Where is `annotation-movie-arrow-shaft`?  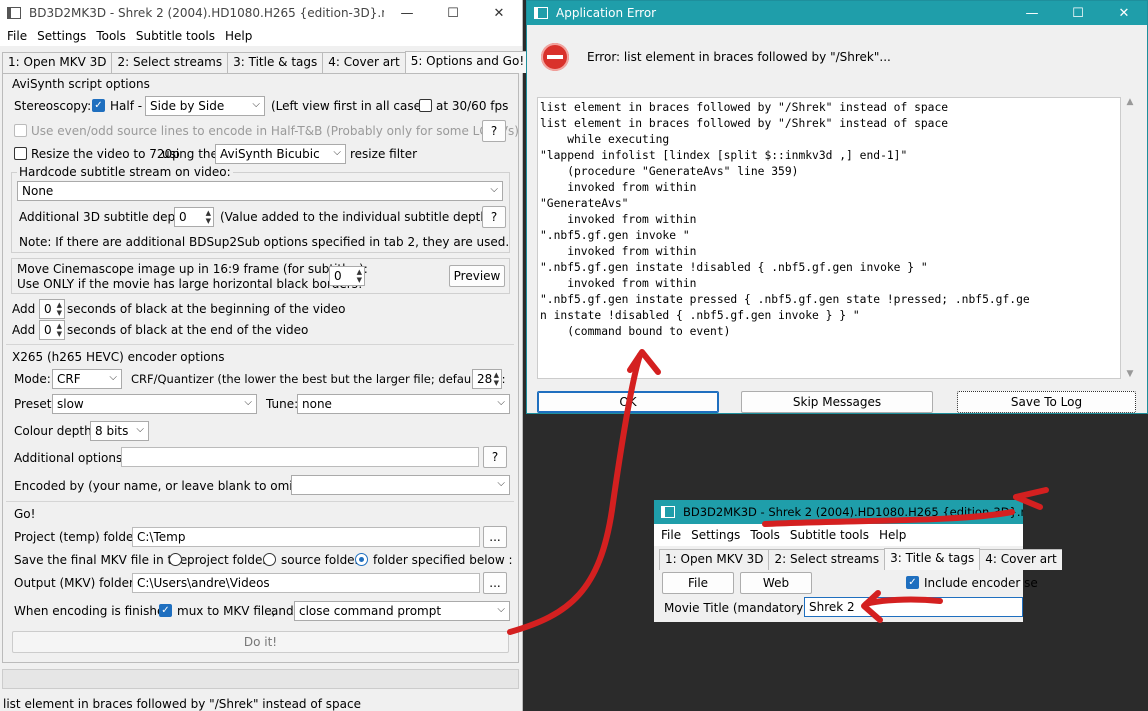
annotation-movie-arrow-shaft is located at coordinates (903, 601).